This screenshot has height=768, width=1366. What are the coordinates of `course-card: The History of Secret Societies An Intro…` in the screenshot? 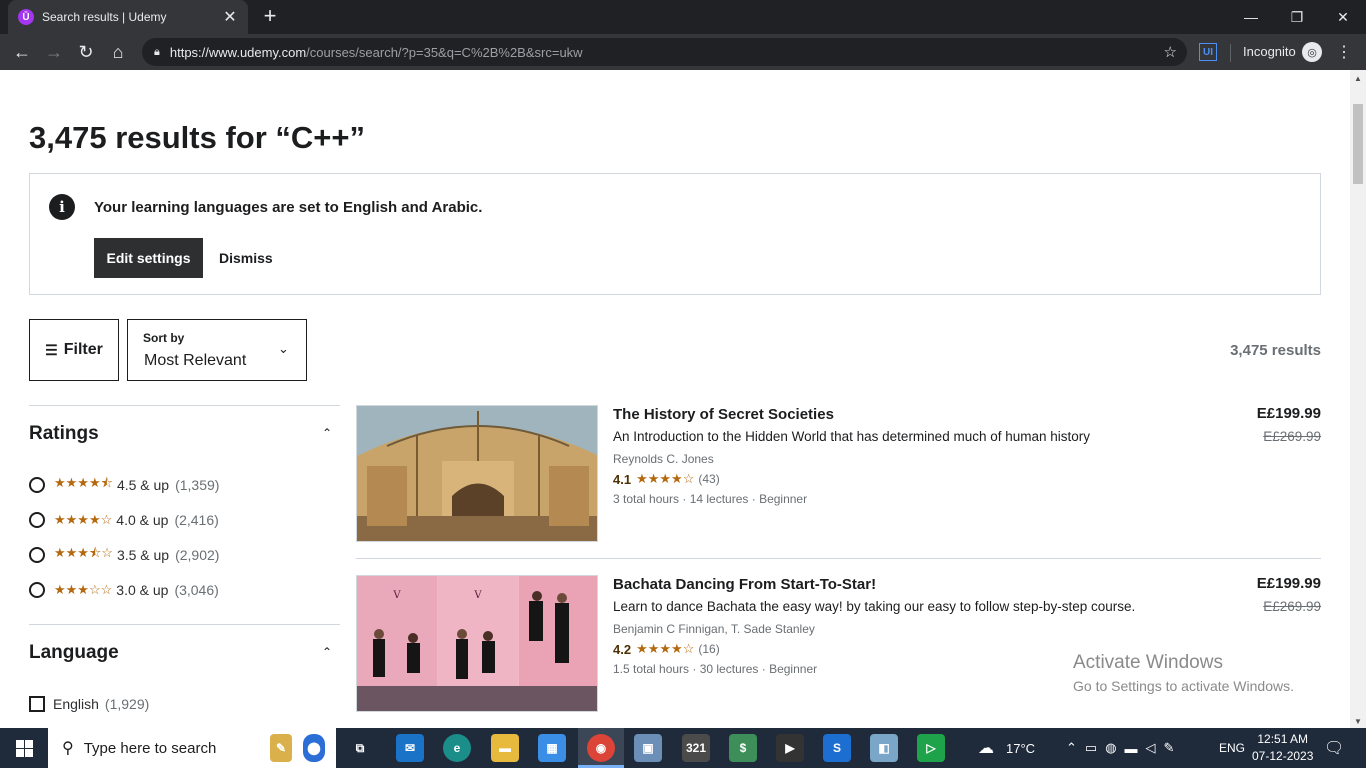 It's located at (838, 473).